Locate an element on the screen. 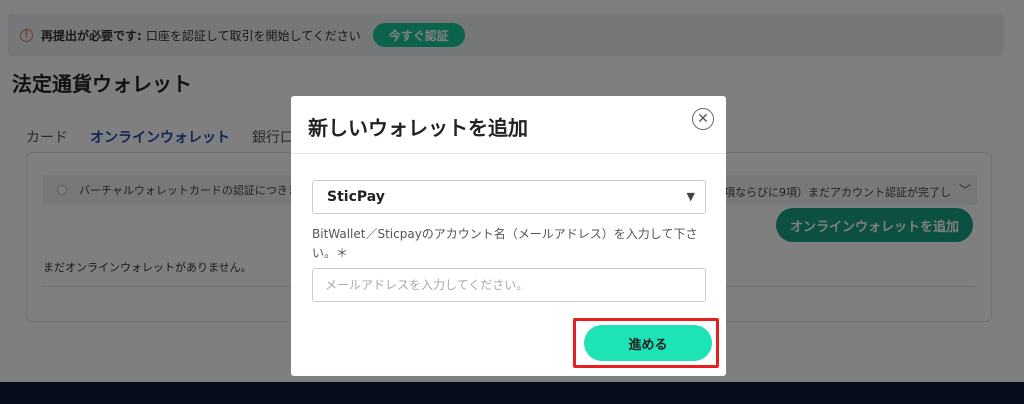 The width and height of the screenshot is (1024, 404). email-input is located at coordinates (509, 285).